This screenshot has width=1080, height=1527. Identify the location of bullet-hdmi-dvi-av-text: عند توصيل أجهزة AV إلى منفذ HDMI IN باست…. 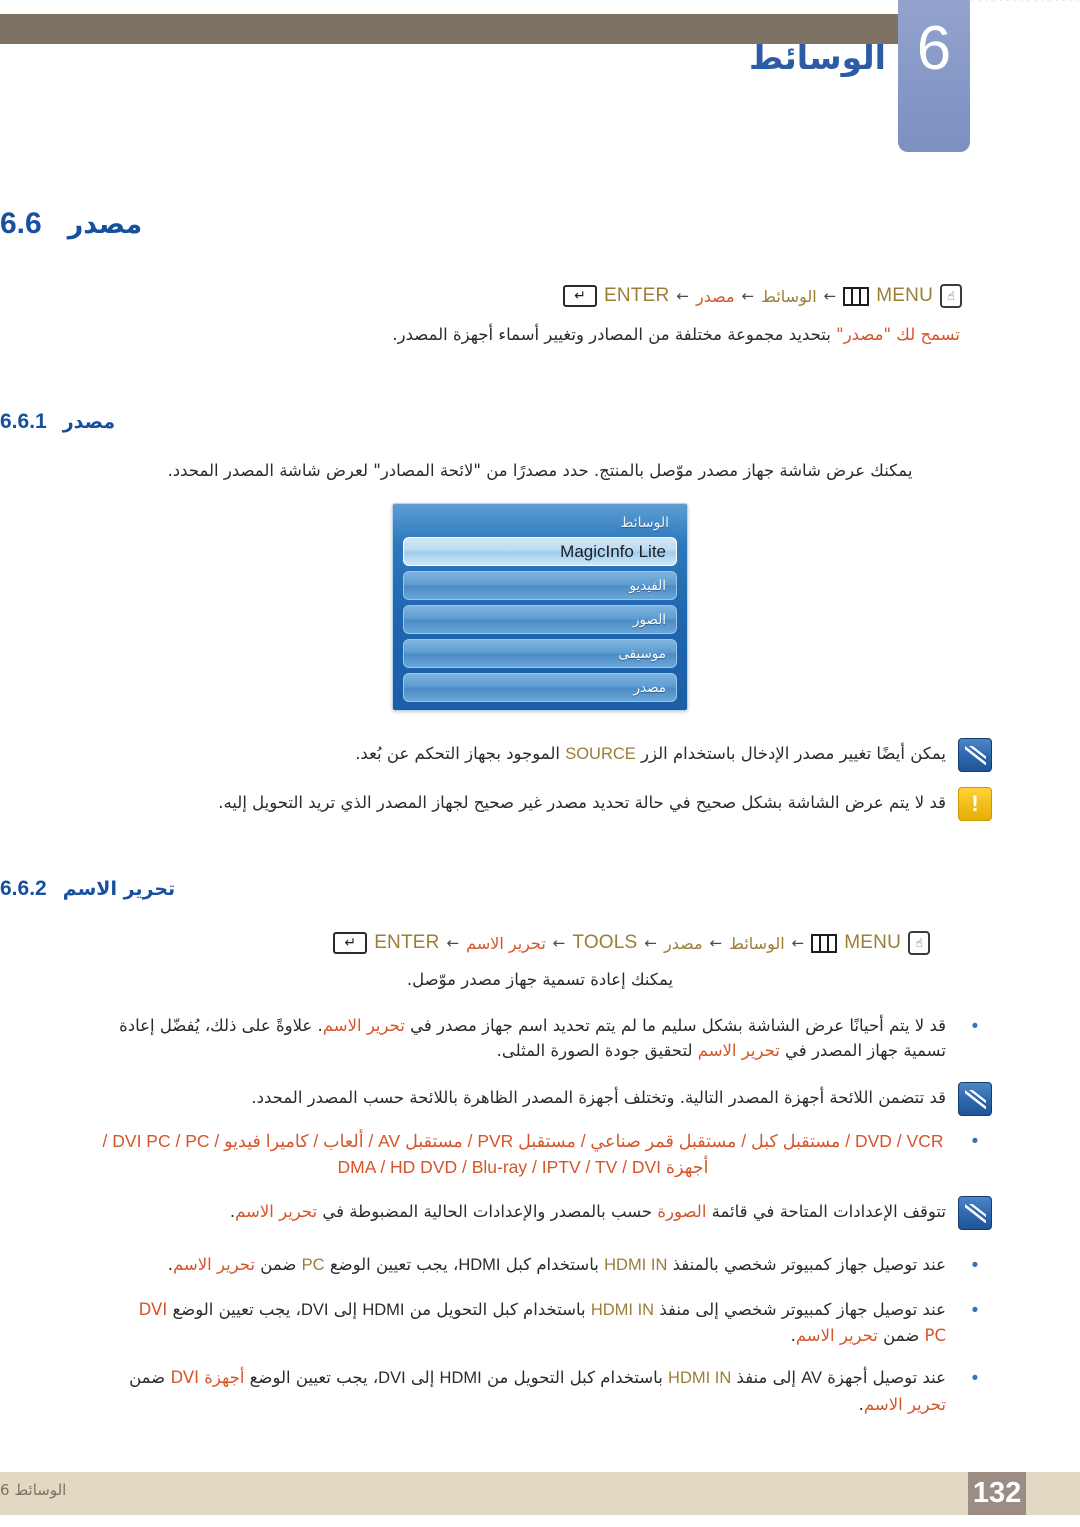
(533, 1391).